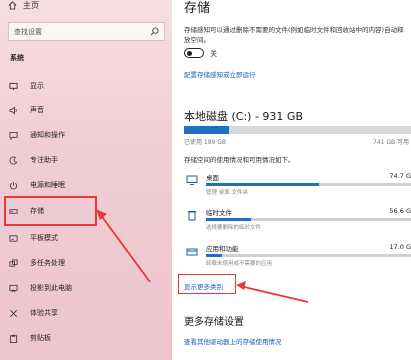 This screenshot has height=360, width=411. What do you see at coordinates (297, 130) in the screenshot?
I see `disk-usage-bar` at bounding box center [297, 130].